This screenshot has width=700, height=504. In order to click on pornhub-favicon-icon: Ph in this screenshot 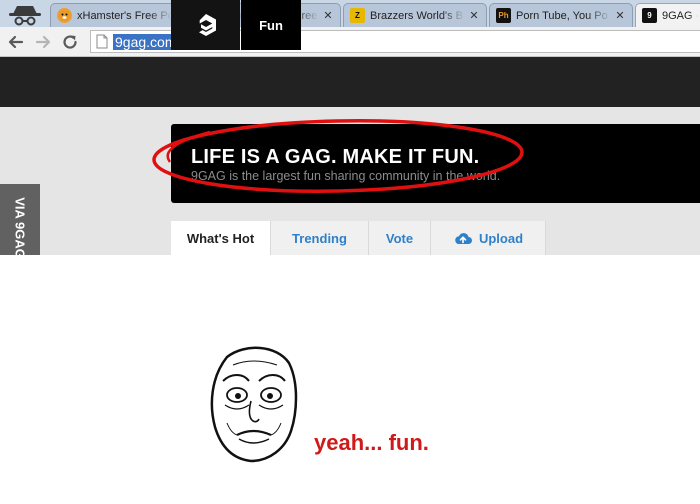, I will do `click(503, 15)`.